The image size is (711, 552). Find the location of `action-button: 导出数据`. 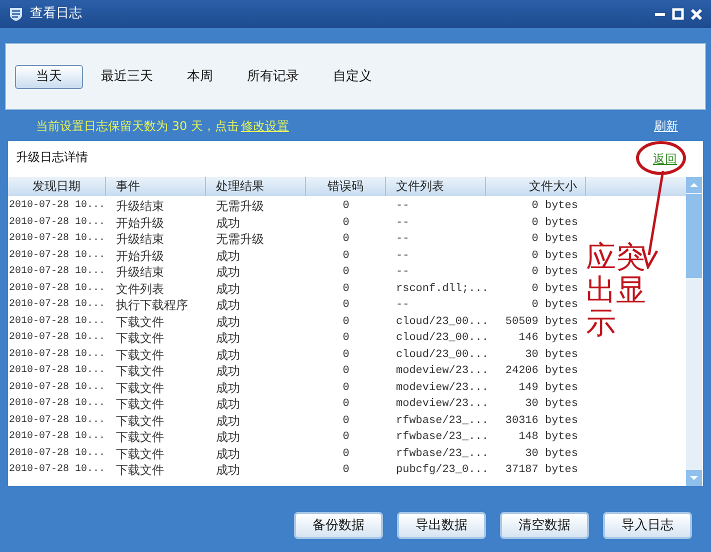

action-button: 导出数据 is located at coordinates (441, 525).